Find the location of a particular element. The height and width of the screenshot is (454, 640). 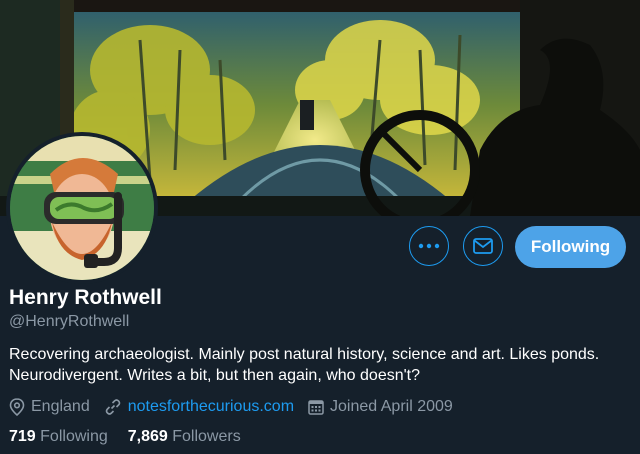

following-count: 719 is located at coordinates (22, 436).